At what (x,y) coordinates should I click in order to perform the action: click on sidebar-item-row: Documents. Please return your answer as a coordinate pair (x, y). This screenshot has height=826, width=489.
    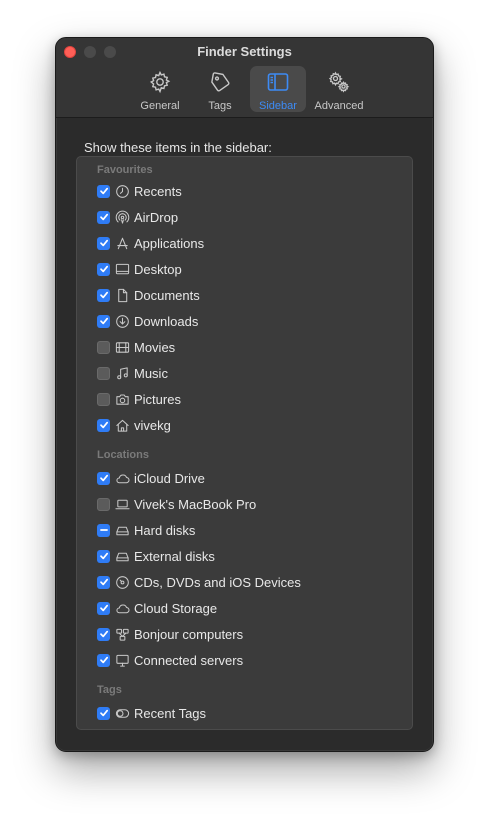
    Looking at the image, I should click on (148, 295).